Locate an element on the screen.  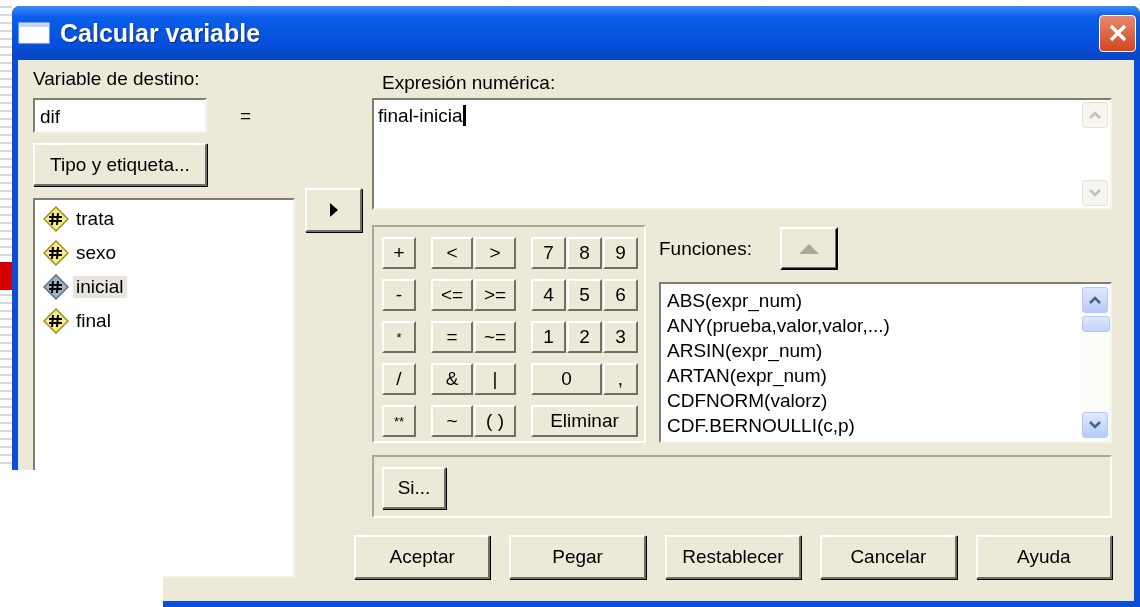
keypad-key: | is located at coordinates (495, 379).